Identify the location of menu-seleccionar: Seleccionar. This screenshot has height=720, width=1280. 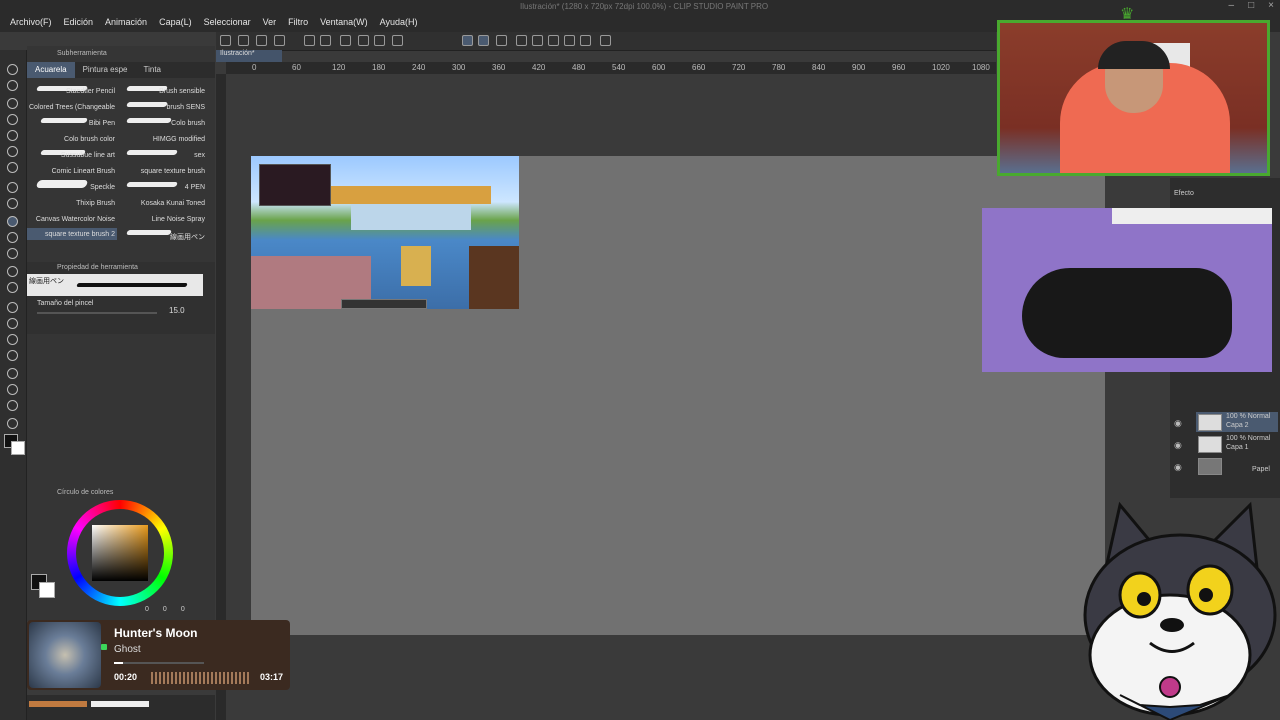
(227, 22).